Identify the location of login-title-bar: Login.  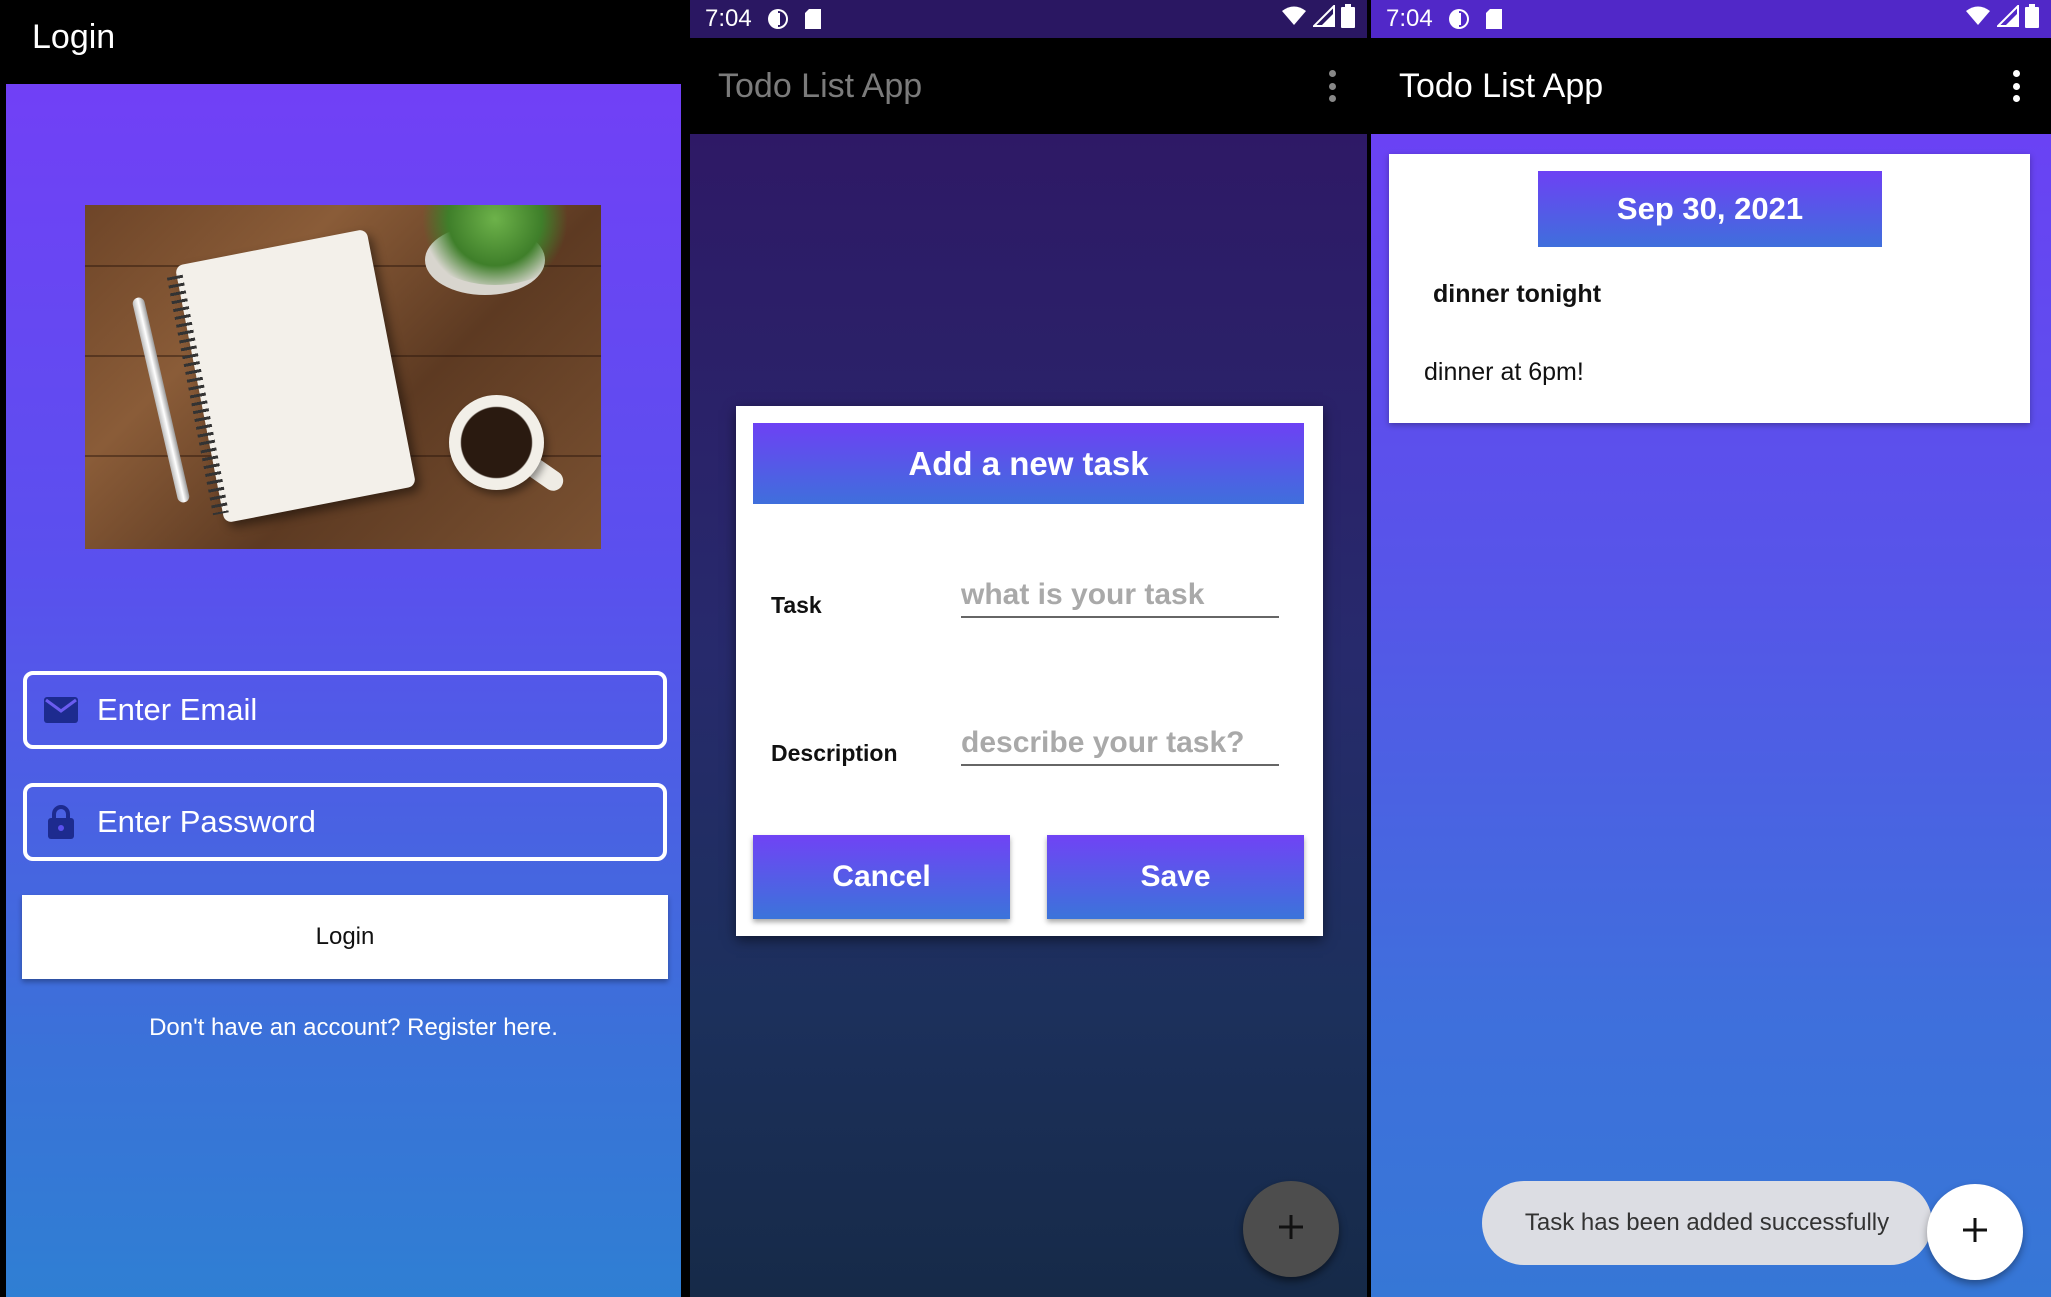
(343, 42).